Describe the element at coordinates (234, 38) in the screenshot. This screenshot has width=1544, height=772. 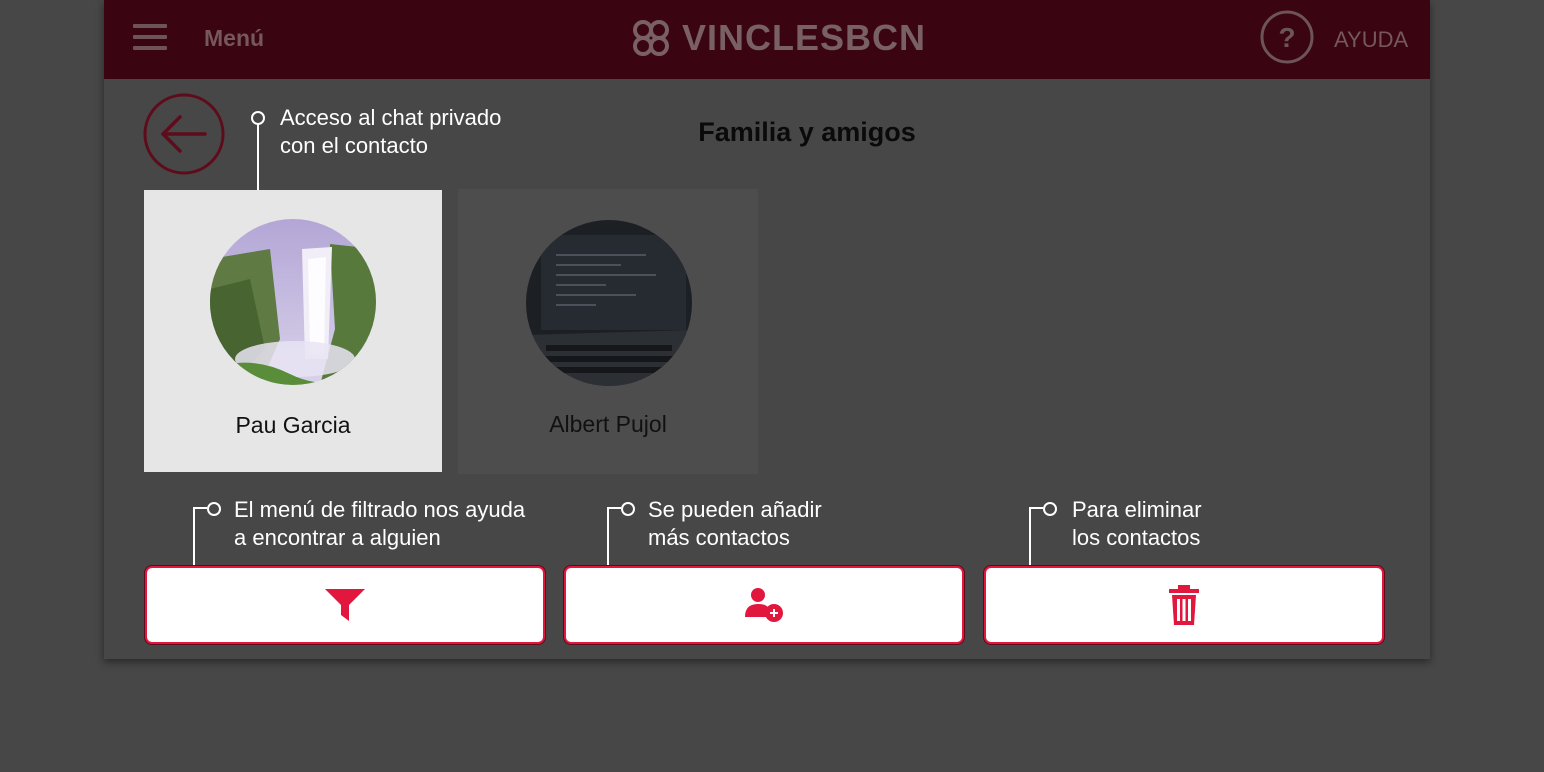
I see `menu-label: Menú` at that location.